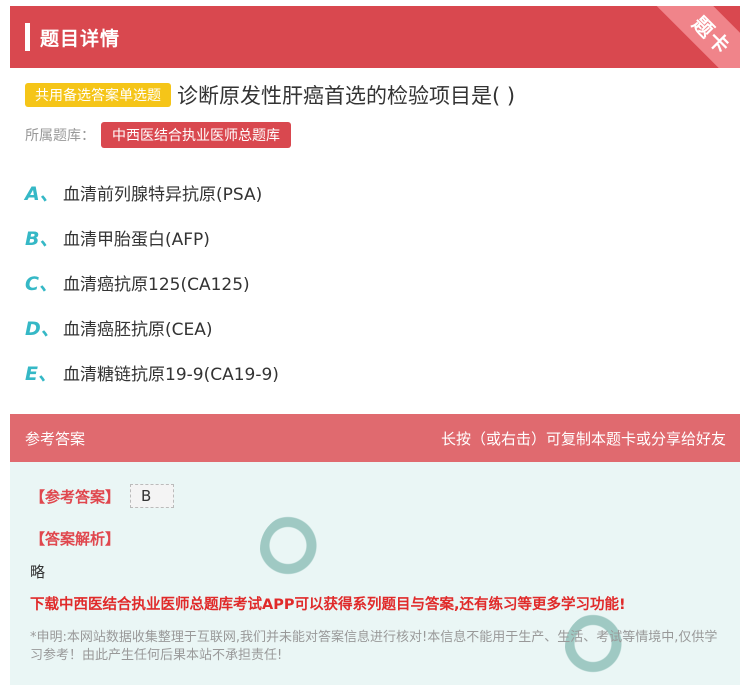 This screenshot has height=685, width=750. I want to click on option-e: E、 血清糖链抗原19-9(CA19-9), so click(375, 372).